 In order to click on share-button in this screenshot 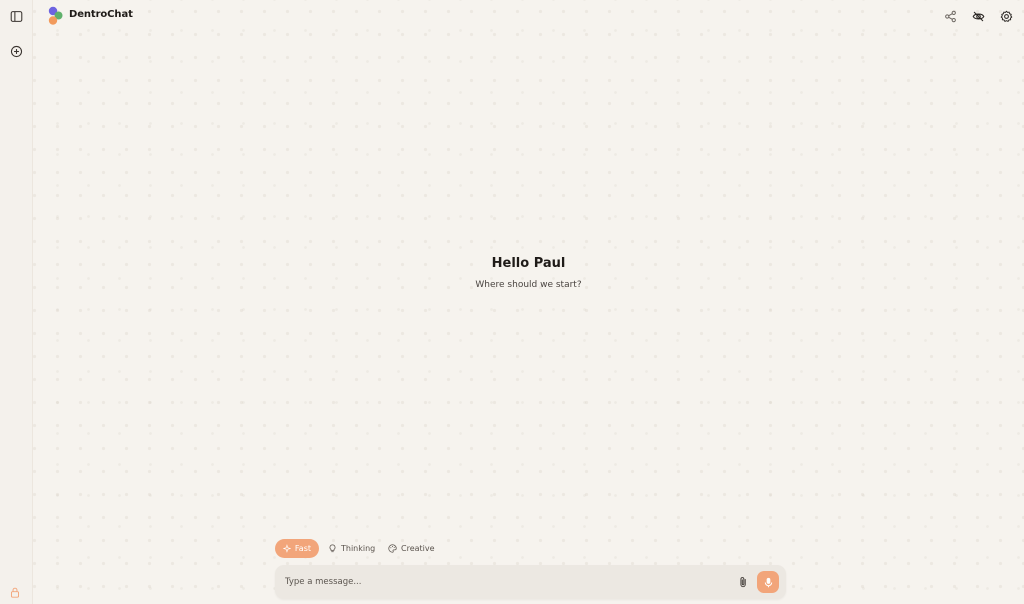, I will do `click(950, 16)`.